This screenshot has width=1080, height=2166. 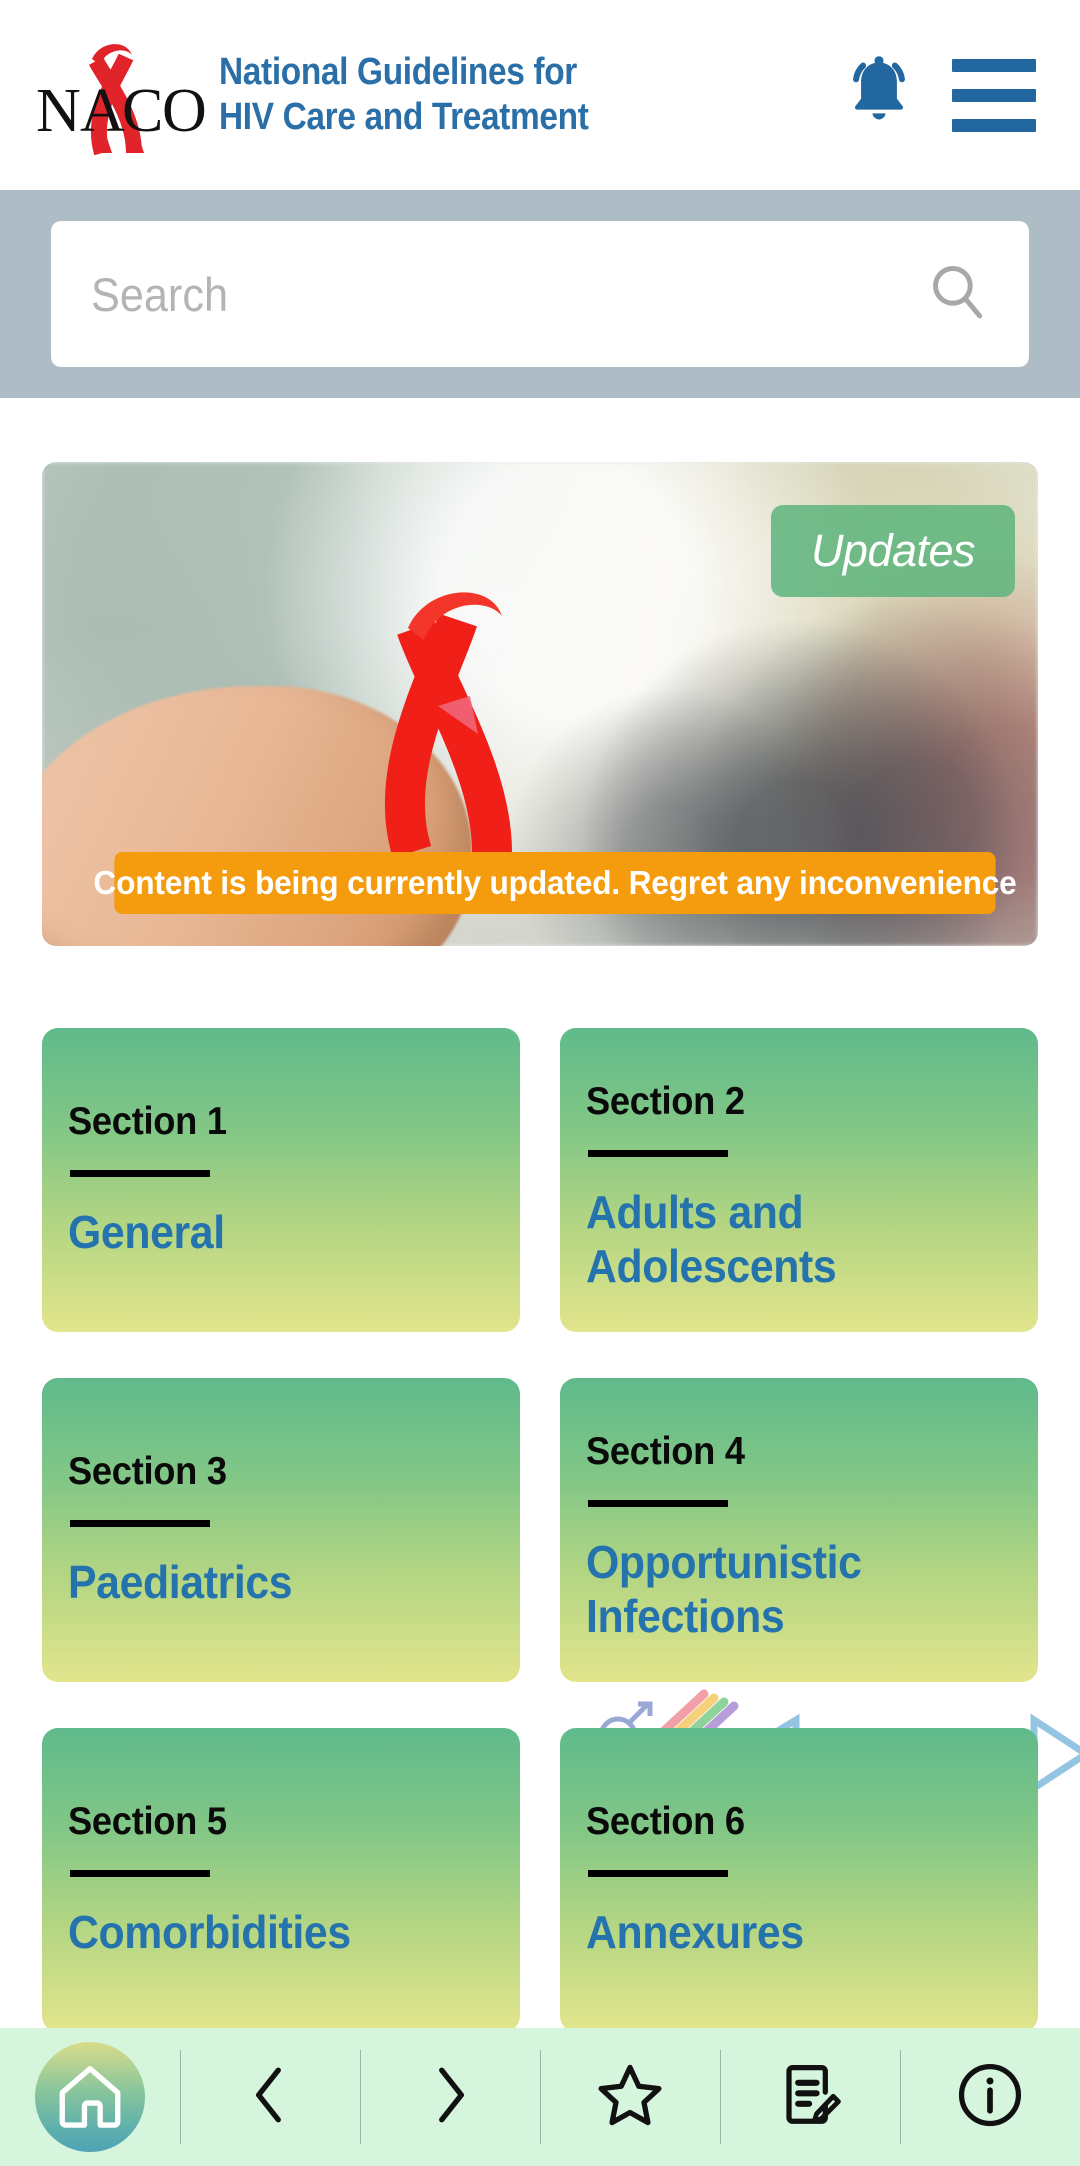 I want to click on nav-item-notes, so click(x=810, y=2097).